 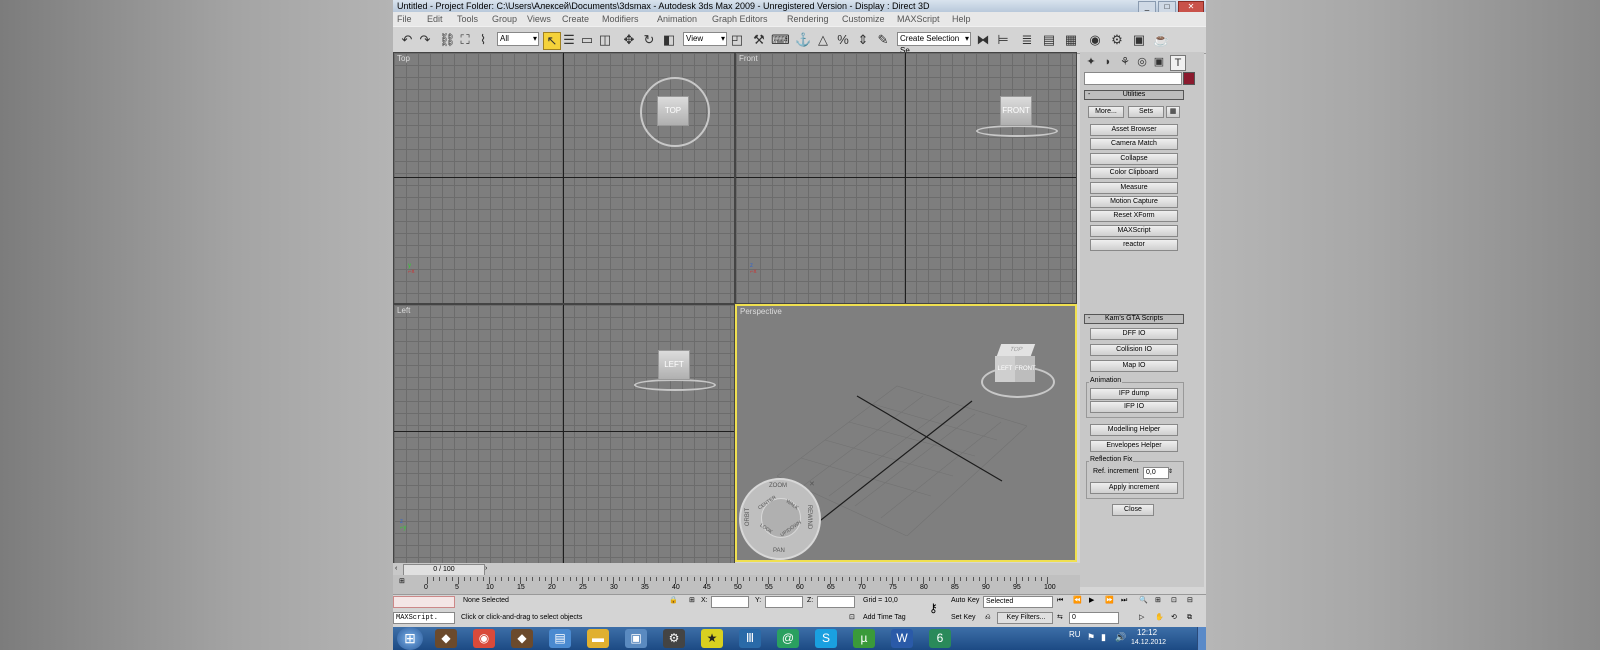 What do you see at coordinates (1178, 63) in the screenshot?
I see `utilities-tab-icon: T` at bounding box center [1178, 63].